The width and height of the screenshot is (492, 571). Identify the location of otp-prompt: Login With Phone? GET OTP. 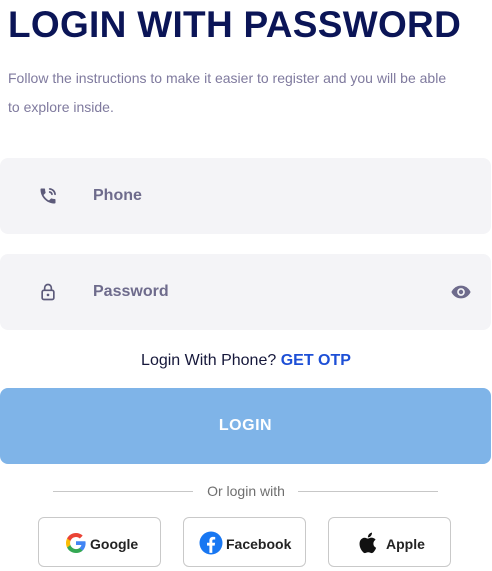
(246, 361).